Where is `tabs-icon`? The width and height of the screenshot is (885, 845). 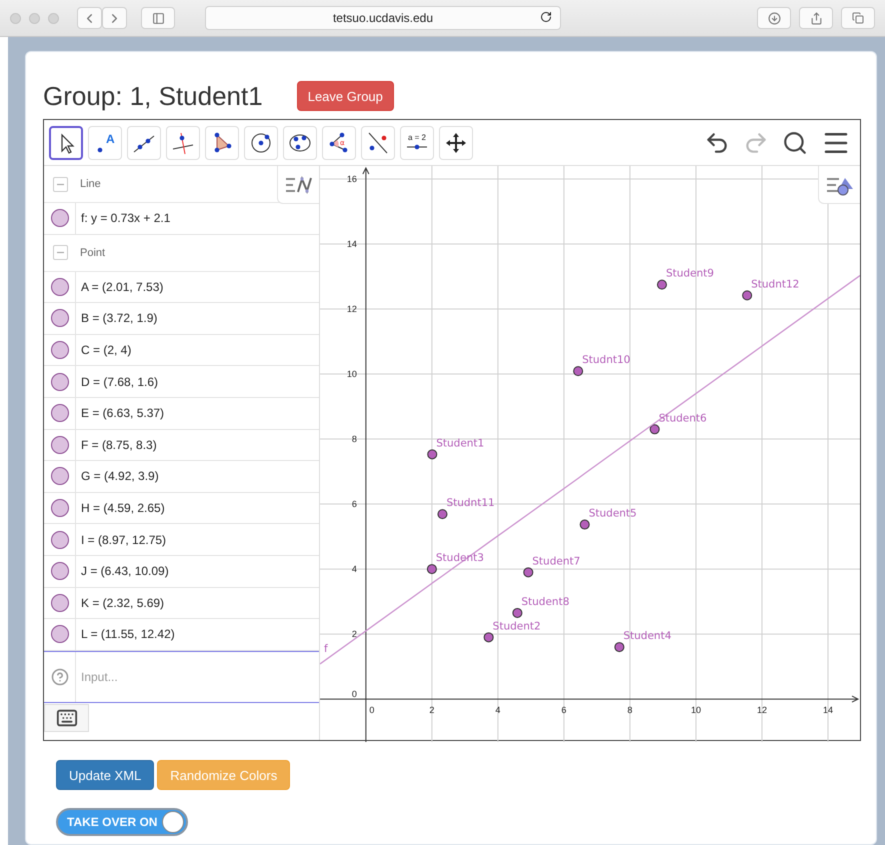
tabs-icon is located at coordinates (858, 18).